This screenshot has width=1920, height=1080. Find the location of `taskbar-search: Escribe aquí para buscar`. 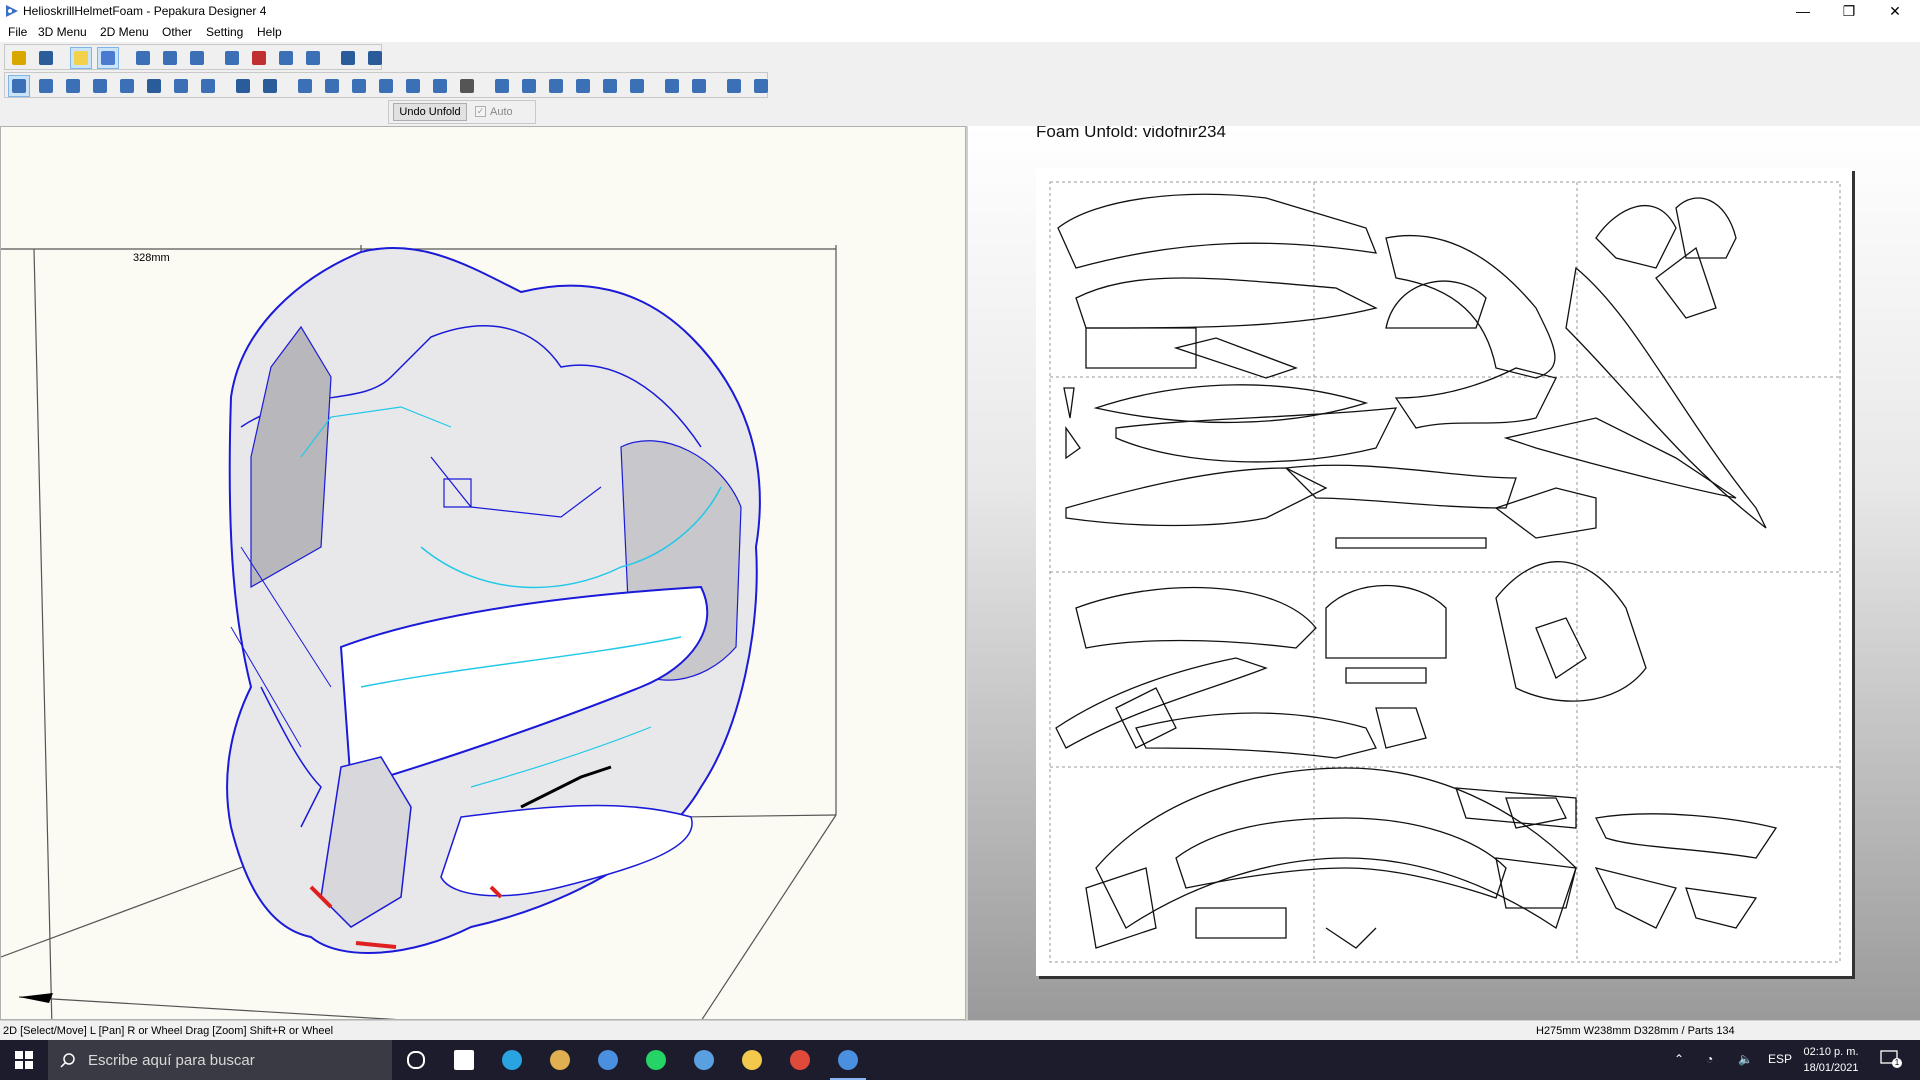

taskbar-search: Escribe aquí para buscar is located at coordinates (220, 1060).